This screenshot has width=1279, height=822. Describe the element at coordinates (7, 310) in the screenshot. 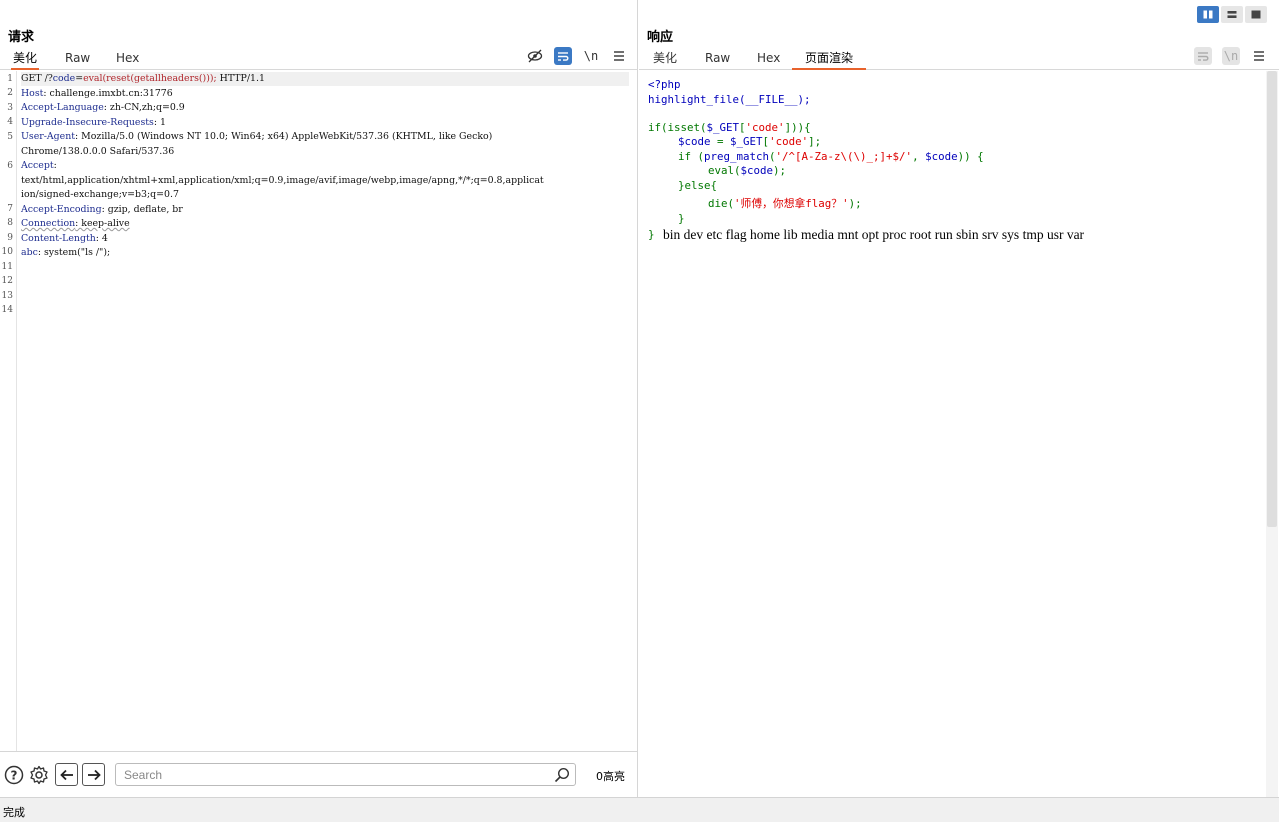

I see `line-number: 14` at that location.